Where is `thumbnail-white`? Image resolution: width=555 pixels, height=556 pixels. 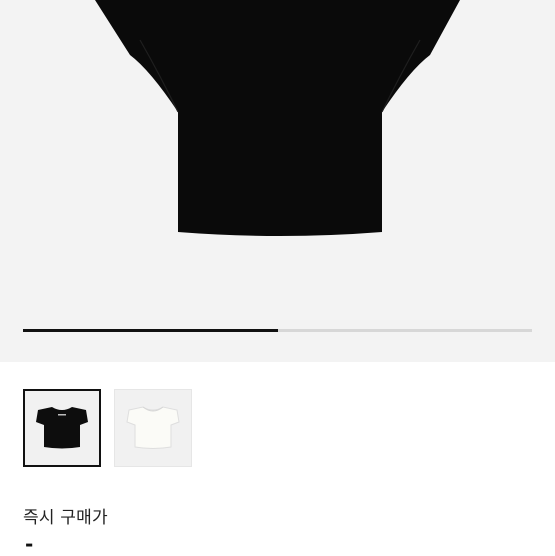
thumbnail-white is located at coordinates (153, 428).